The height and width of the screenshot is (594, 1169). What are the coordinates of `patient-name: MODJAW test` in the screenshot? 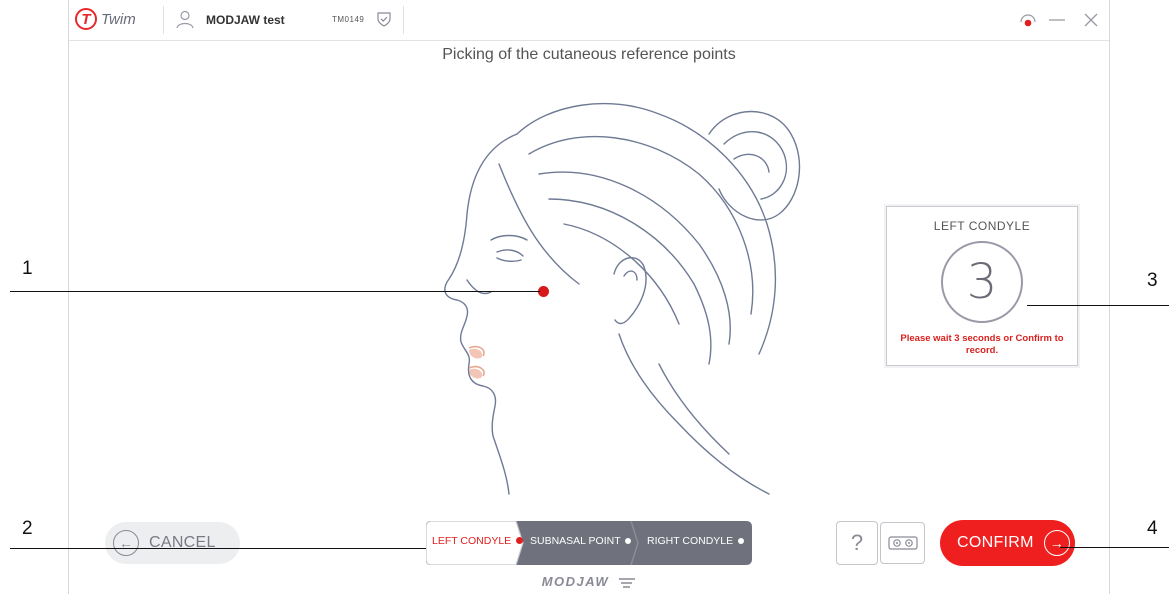 It's located at (245, 20).